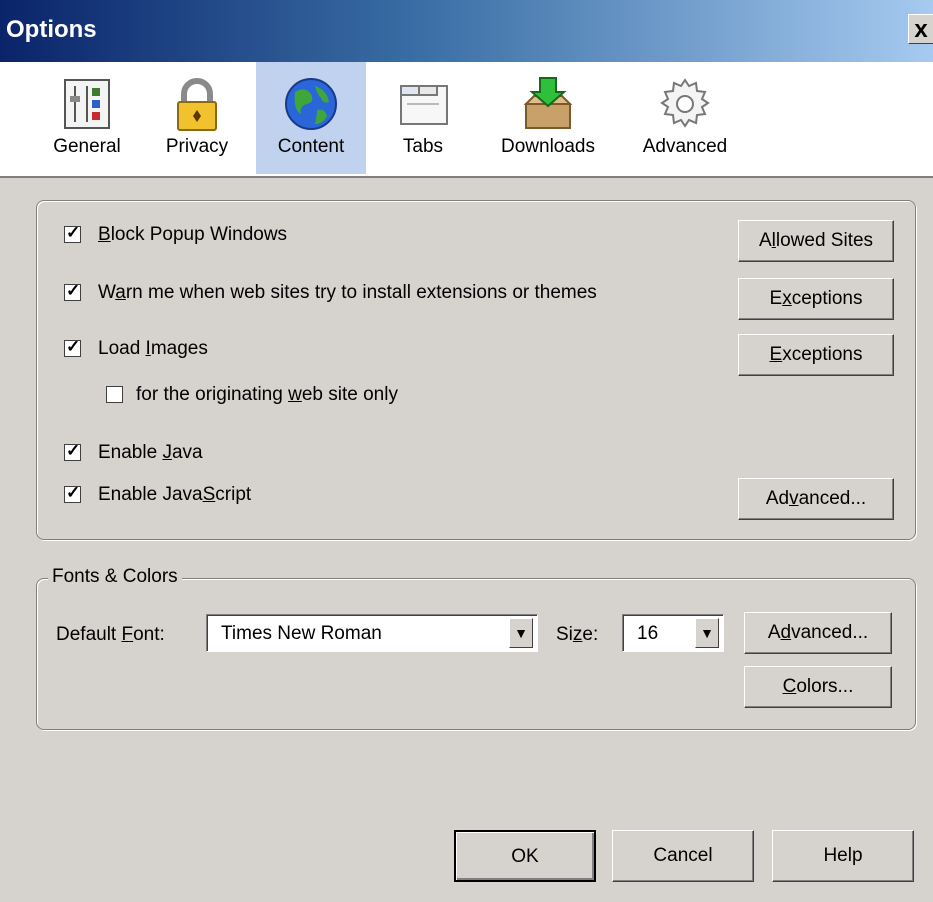  What do you see at coordinates (787, 298) in the screenshot?
I see `accel-key: x` at bounding box center [787, 298].